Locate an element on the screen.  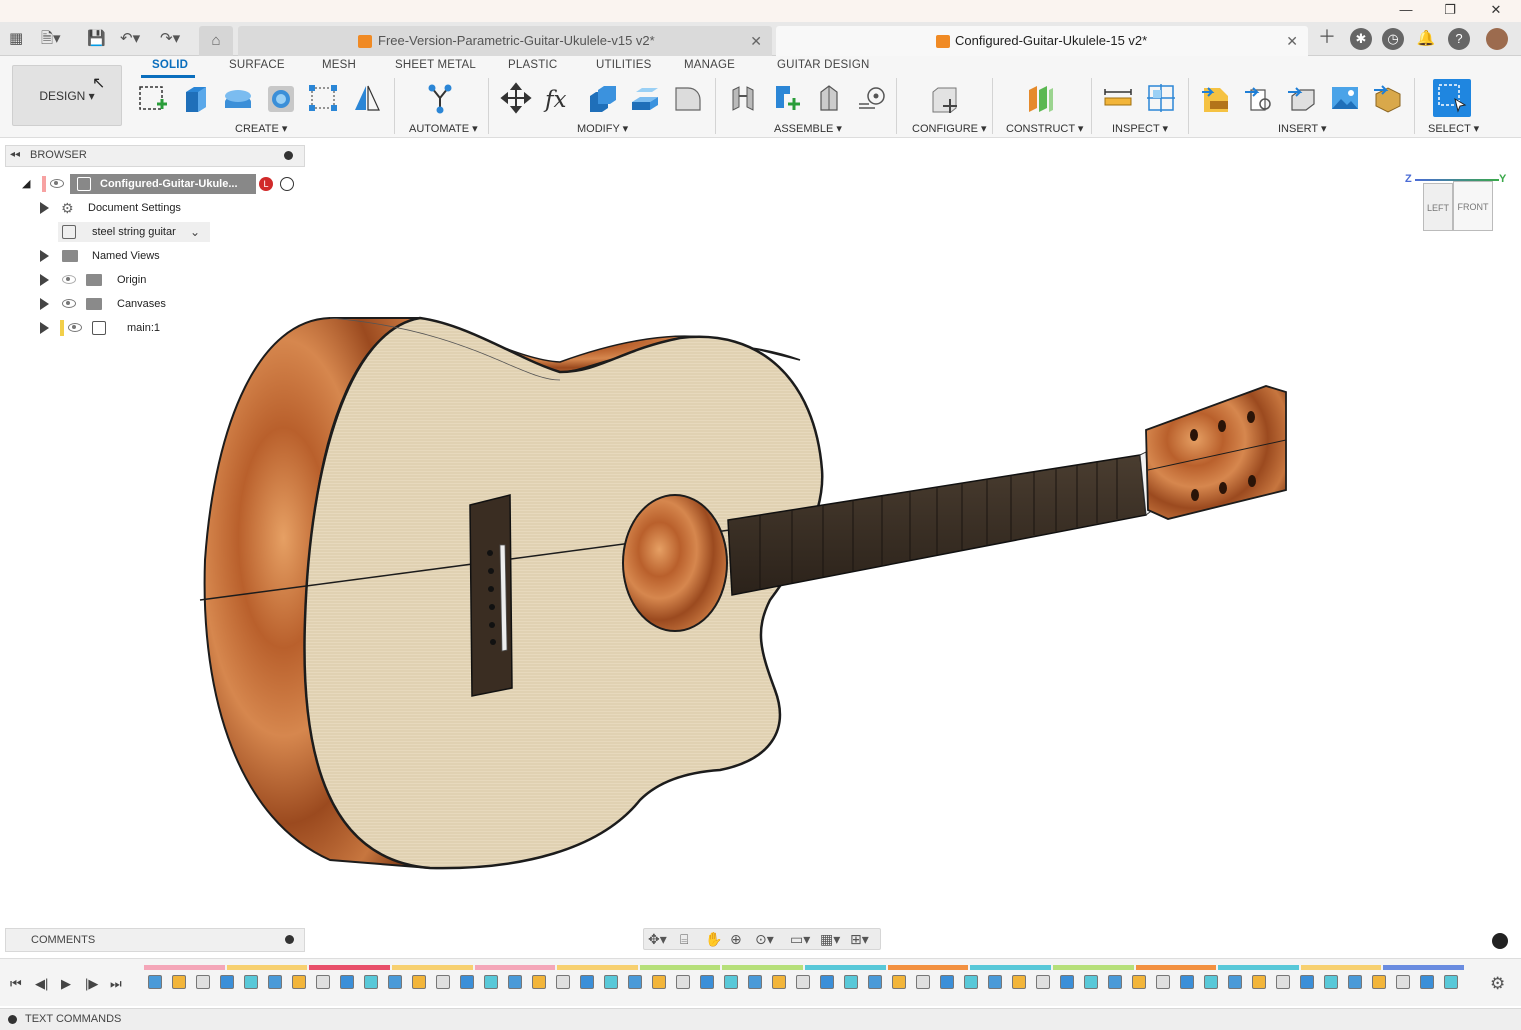
configuration-dropdown: steel string guitar ⌄ is located at coordinates (134, 232).